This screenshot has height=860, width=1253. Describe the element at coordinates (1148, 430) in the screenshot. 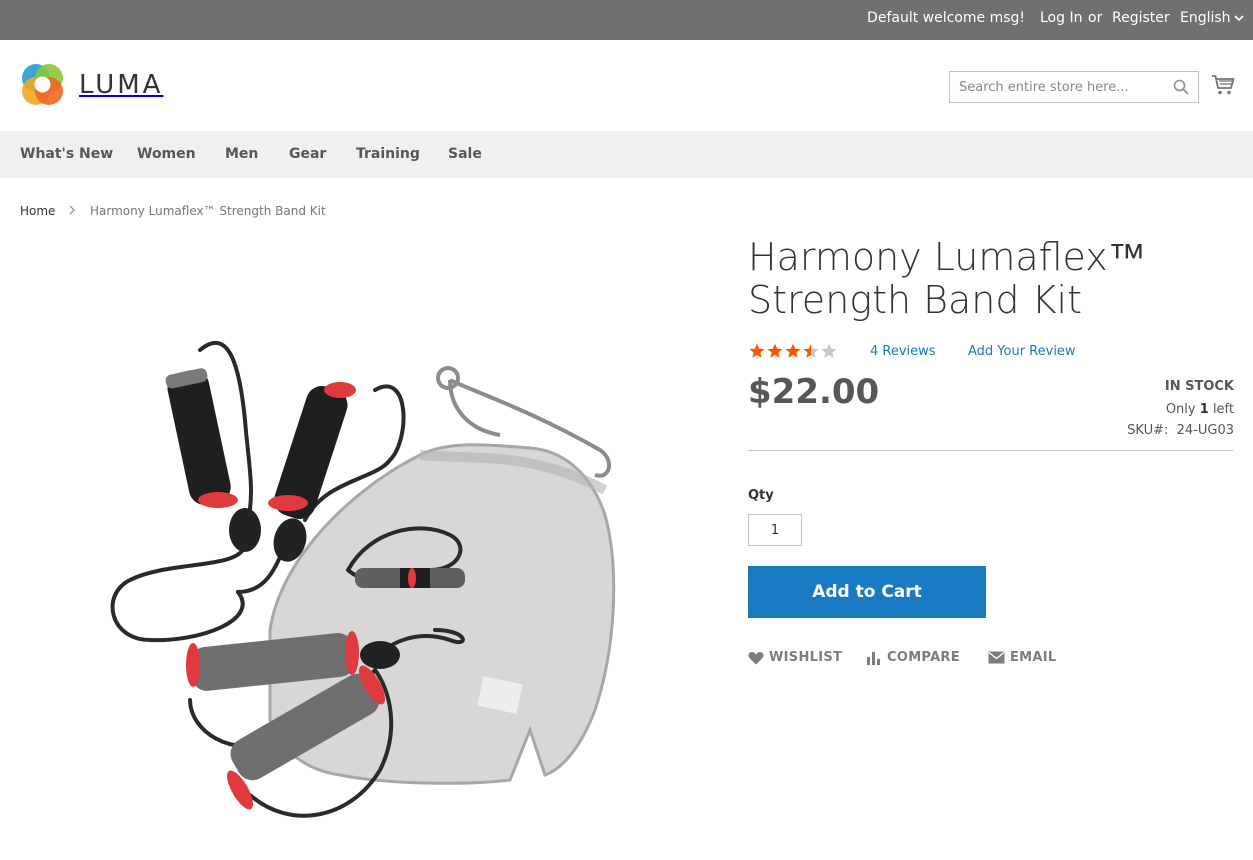

I see `sku-label: SKU#:` at that location.